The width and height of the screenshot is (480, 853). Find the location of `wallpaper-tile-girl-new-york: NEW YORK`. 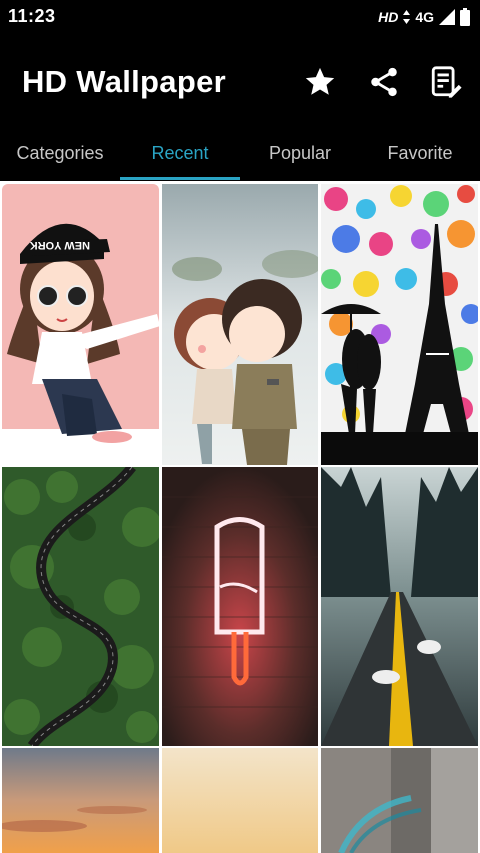

wallpaper-tile-girl-new-york: NEW YORK is located at coordinates (80, 324).